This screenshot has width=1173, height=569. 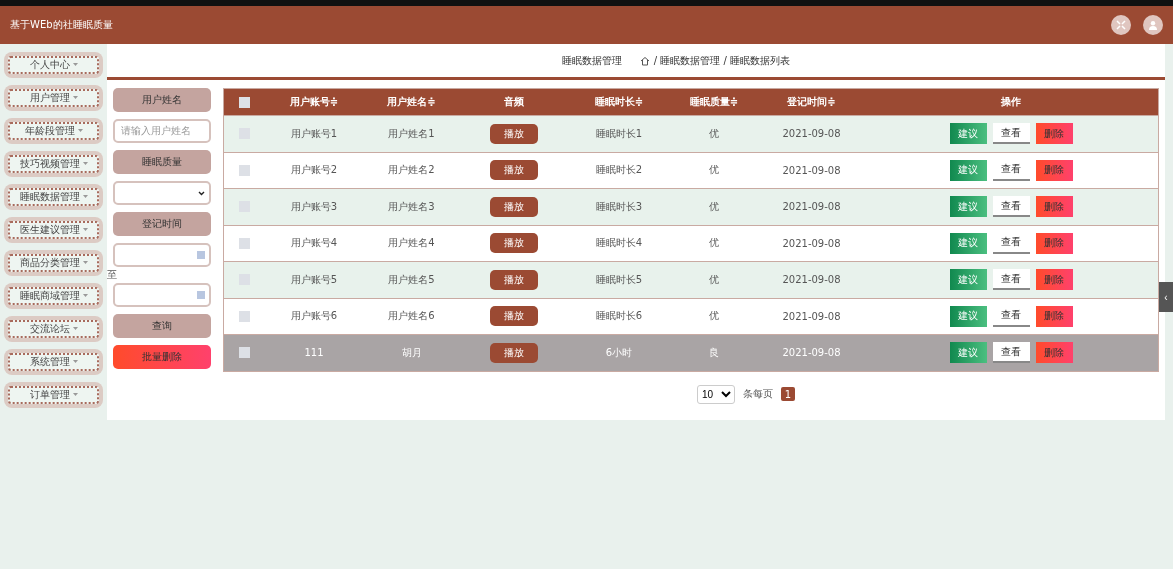 I want to click on column-header: 睡眠时长≑, so click(x=619, y=102).